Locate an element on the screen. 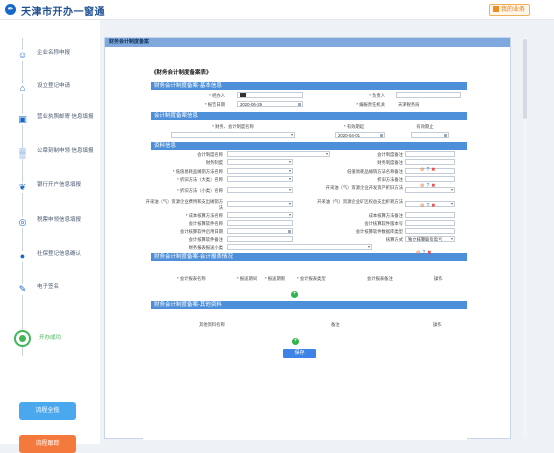  data-label: 财务制度备注 is located at coordinates (390, 162).